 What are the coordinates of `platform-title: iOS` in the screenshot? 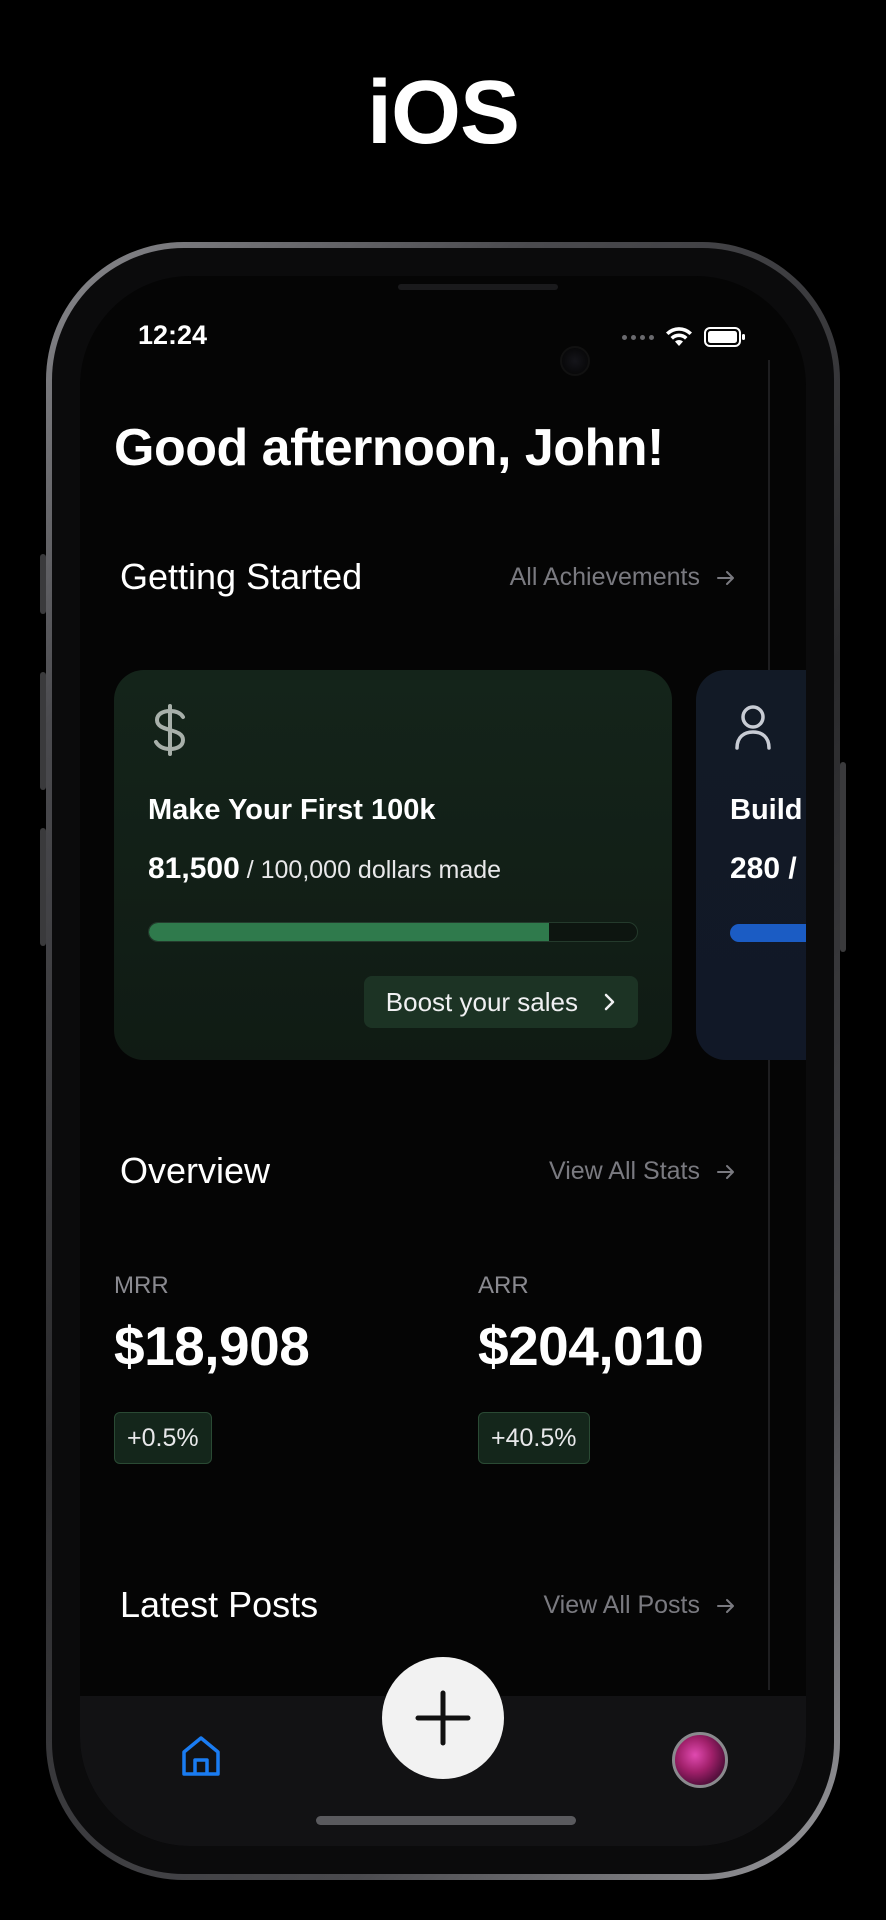 It's located at (443, 113).